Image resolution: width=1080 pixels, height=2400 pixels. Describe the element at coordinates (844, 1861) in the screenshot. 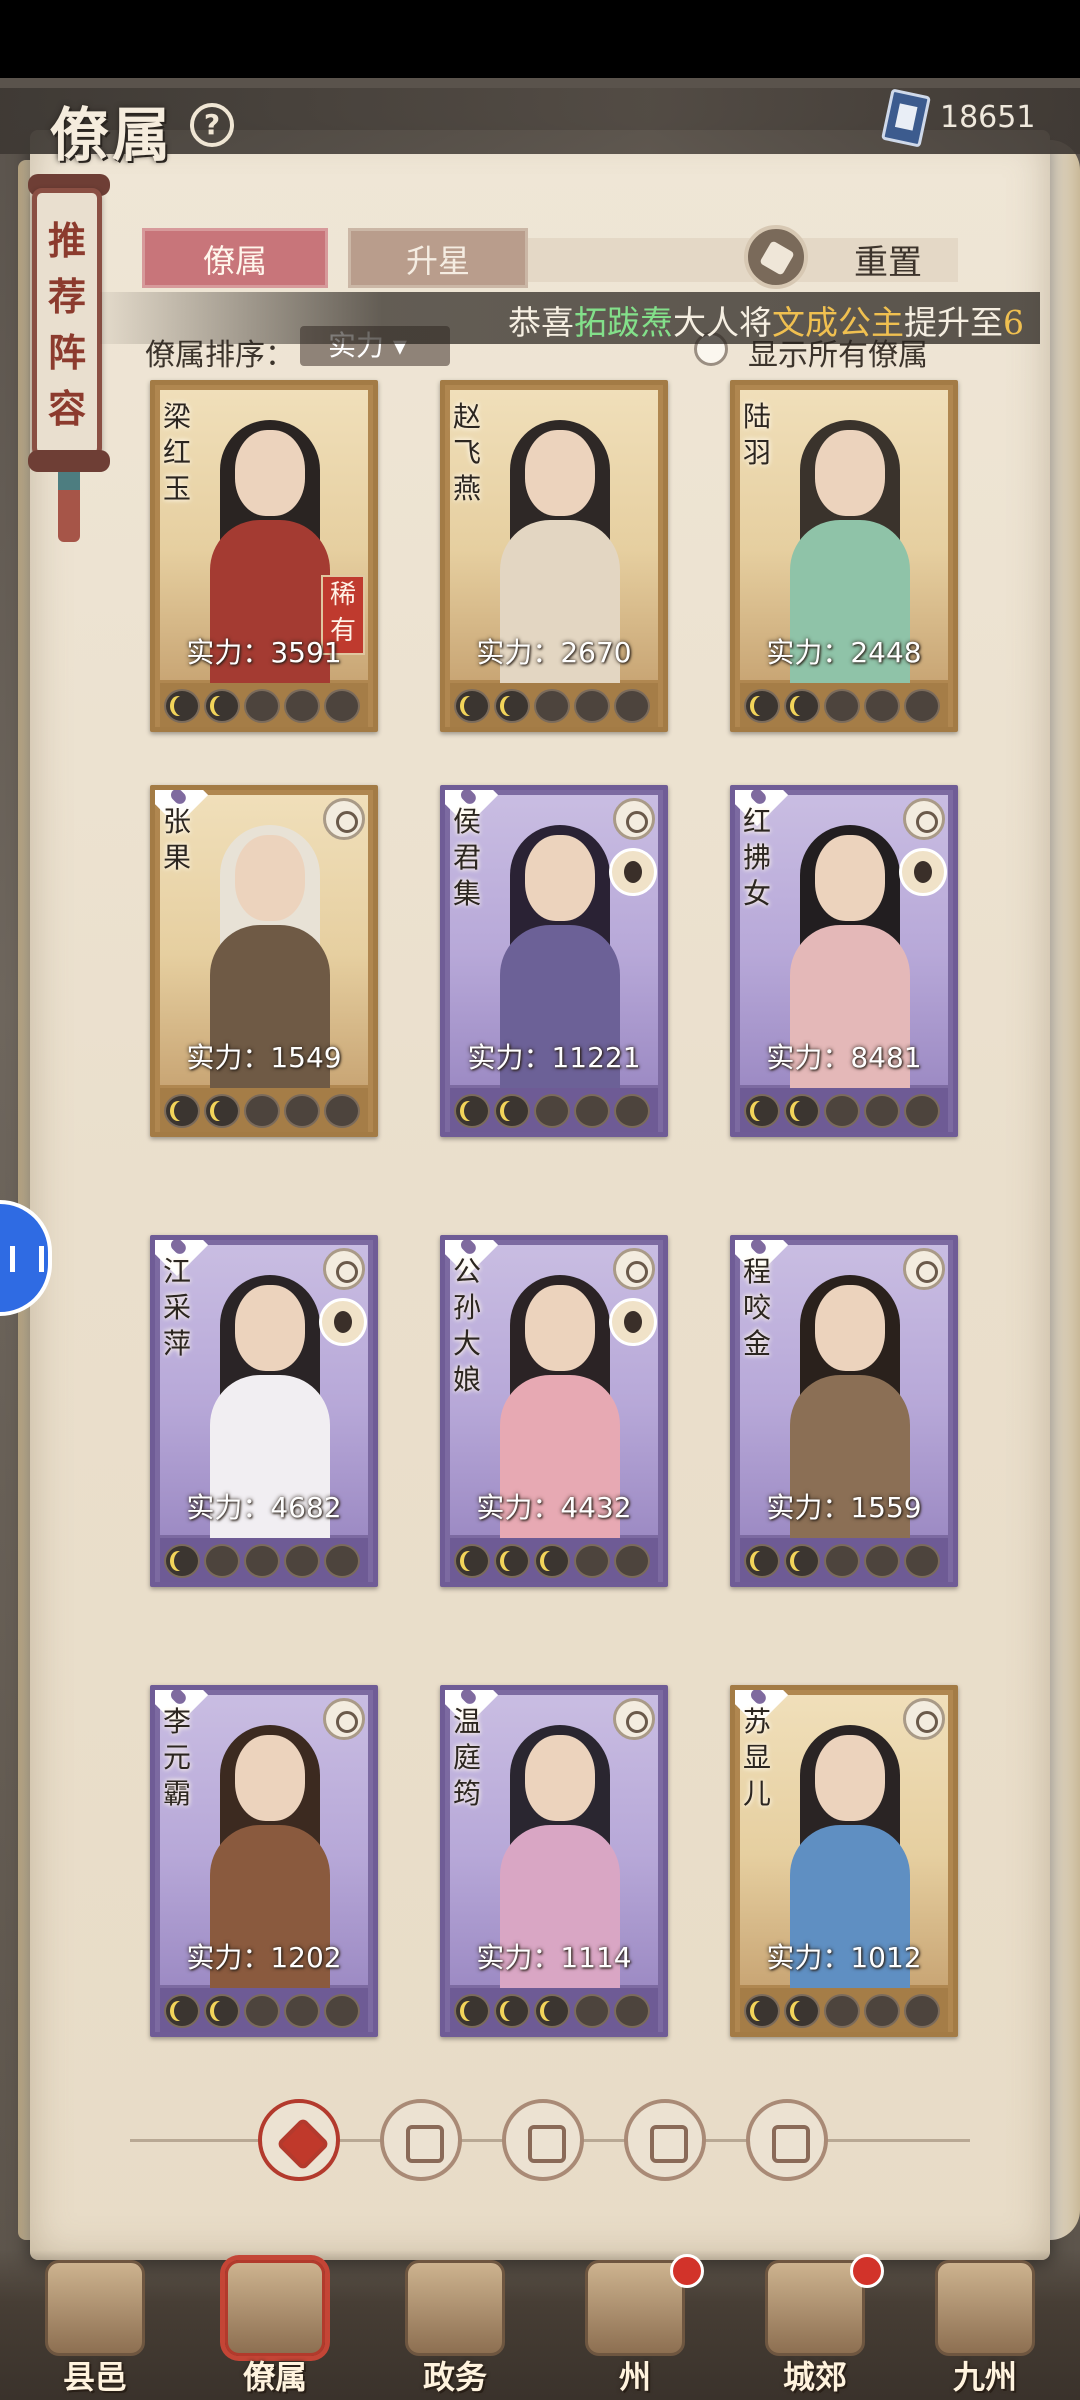

I see `subordinate-card: 苏显儿 实力：1012` at that location.